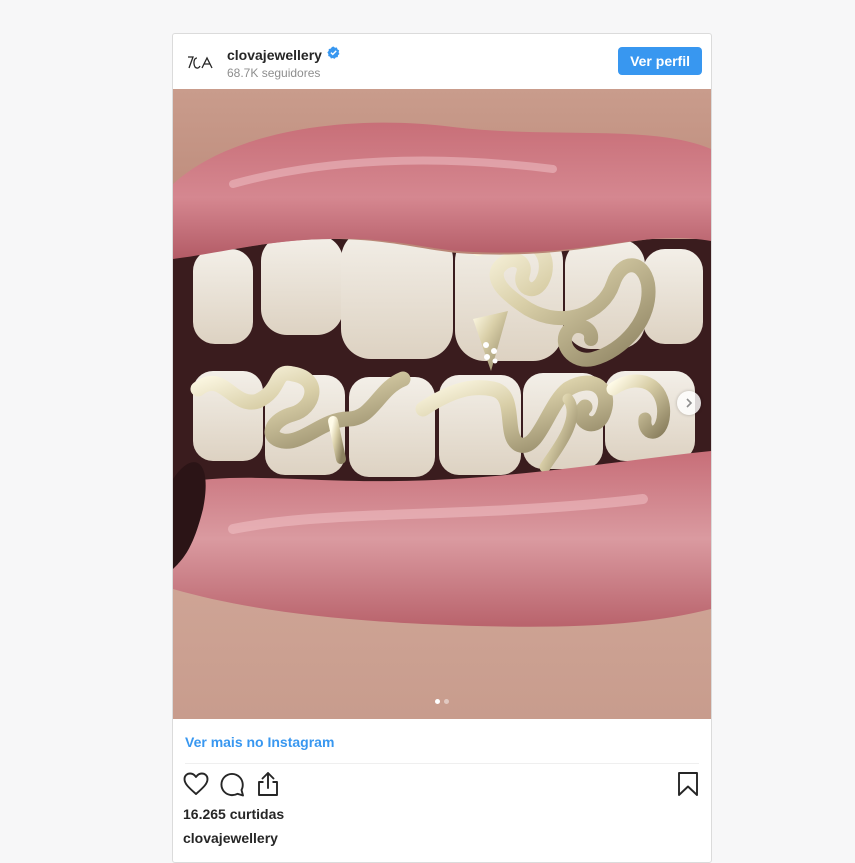 This screenshot has width=855, height=863. I want to click on user-meta: clovajewellery 68.7K seguidores, so click(283, 63).